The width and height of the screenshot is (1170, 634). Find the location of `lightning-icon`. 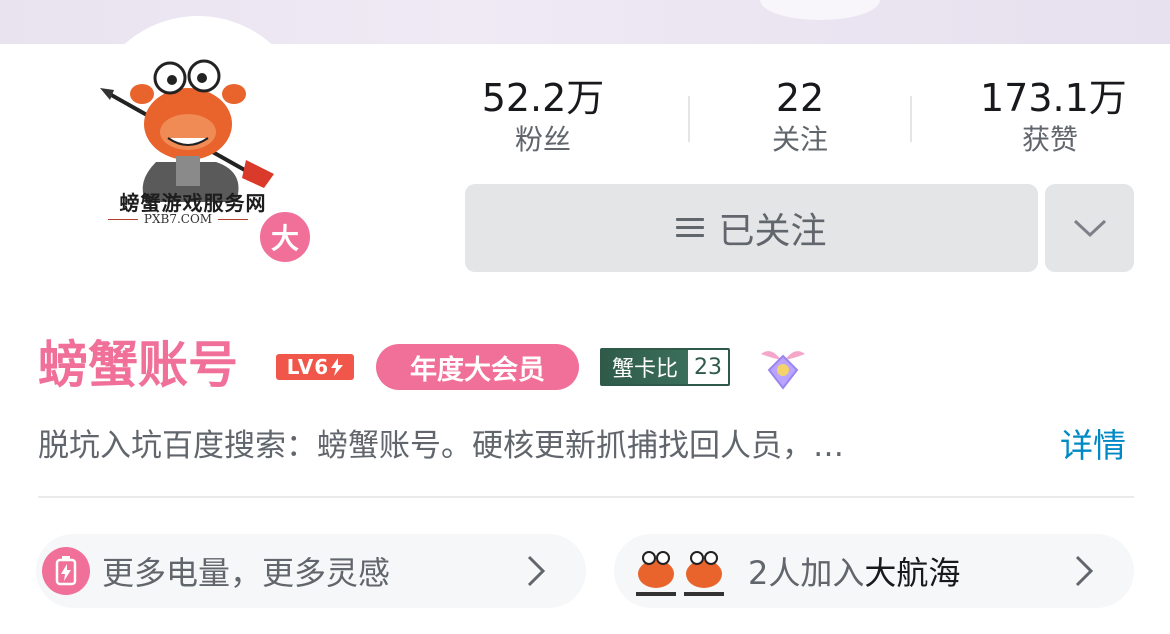

lightning-icon is located at coordinates (337, 367).